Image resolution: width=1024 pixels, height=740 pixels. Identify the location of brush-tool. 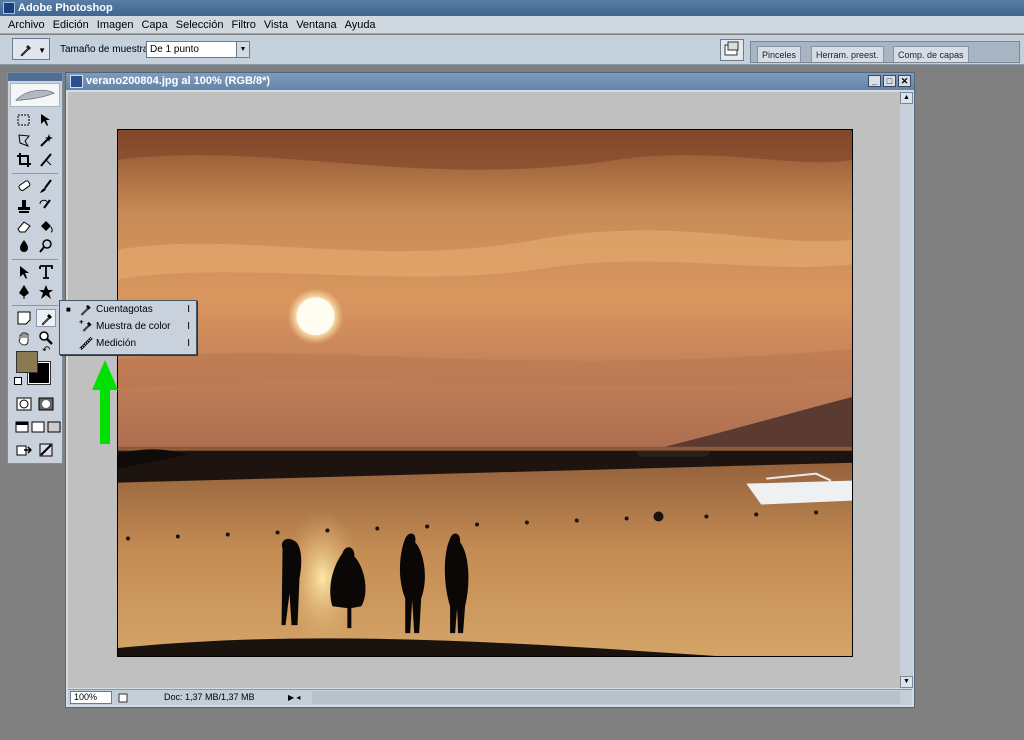
(46, 186).